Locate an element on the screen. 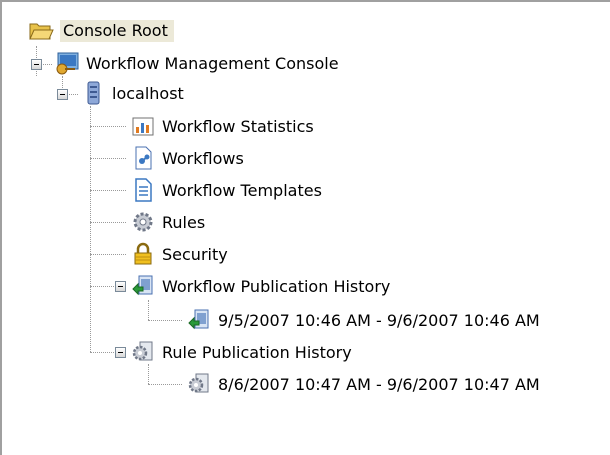  publication-entry-icon is located at coordinates (199, 320).